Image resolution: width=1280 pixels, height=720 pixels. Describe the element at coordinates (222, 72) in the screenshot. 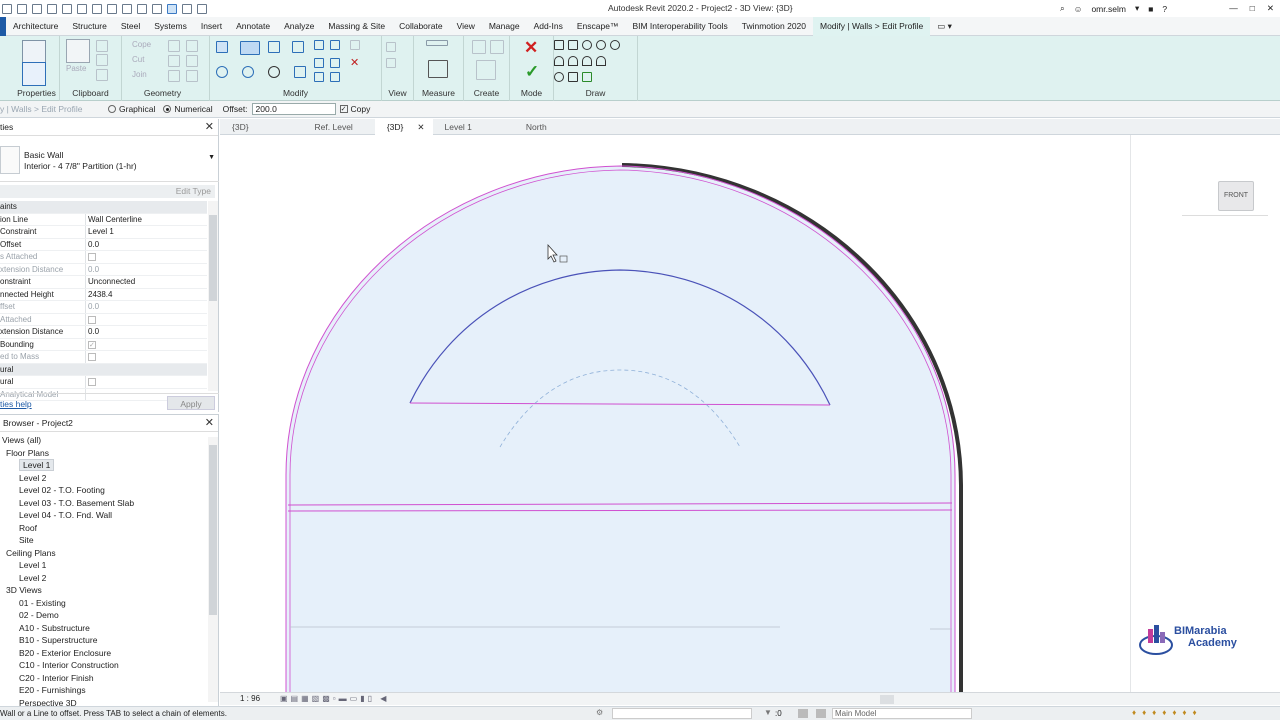

I see `move-icon` at that location.